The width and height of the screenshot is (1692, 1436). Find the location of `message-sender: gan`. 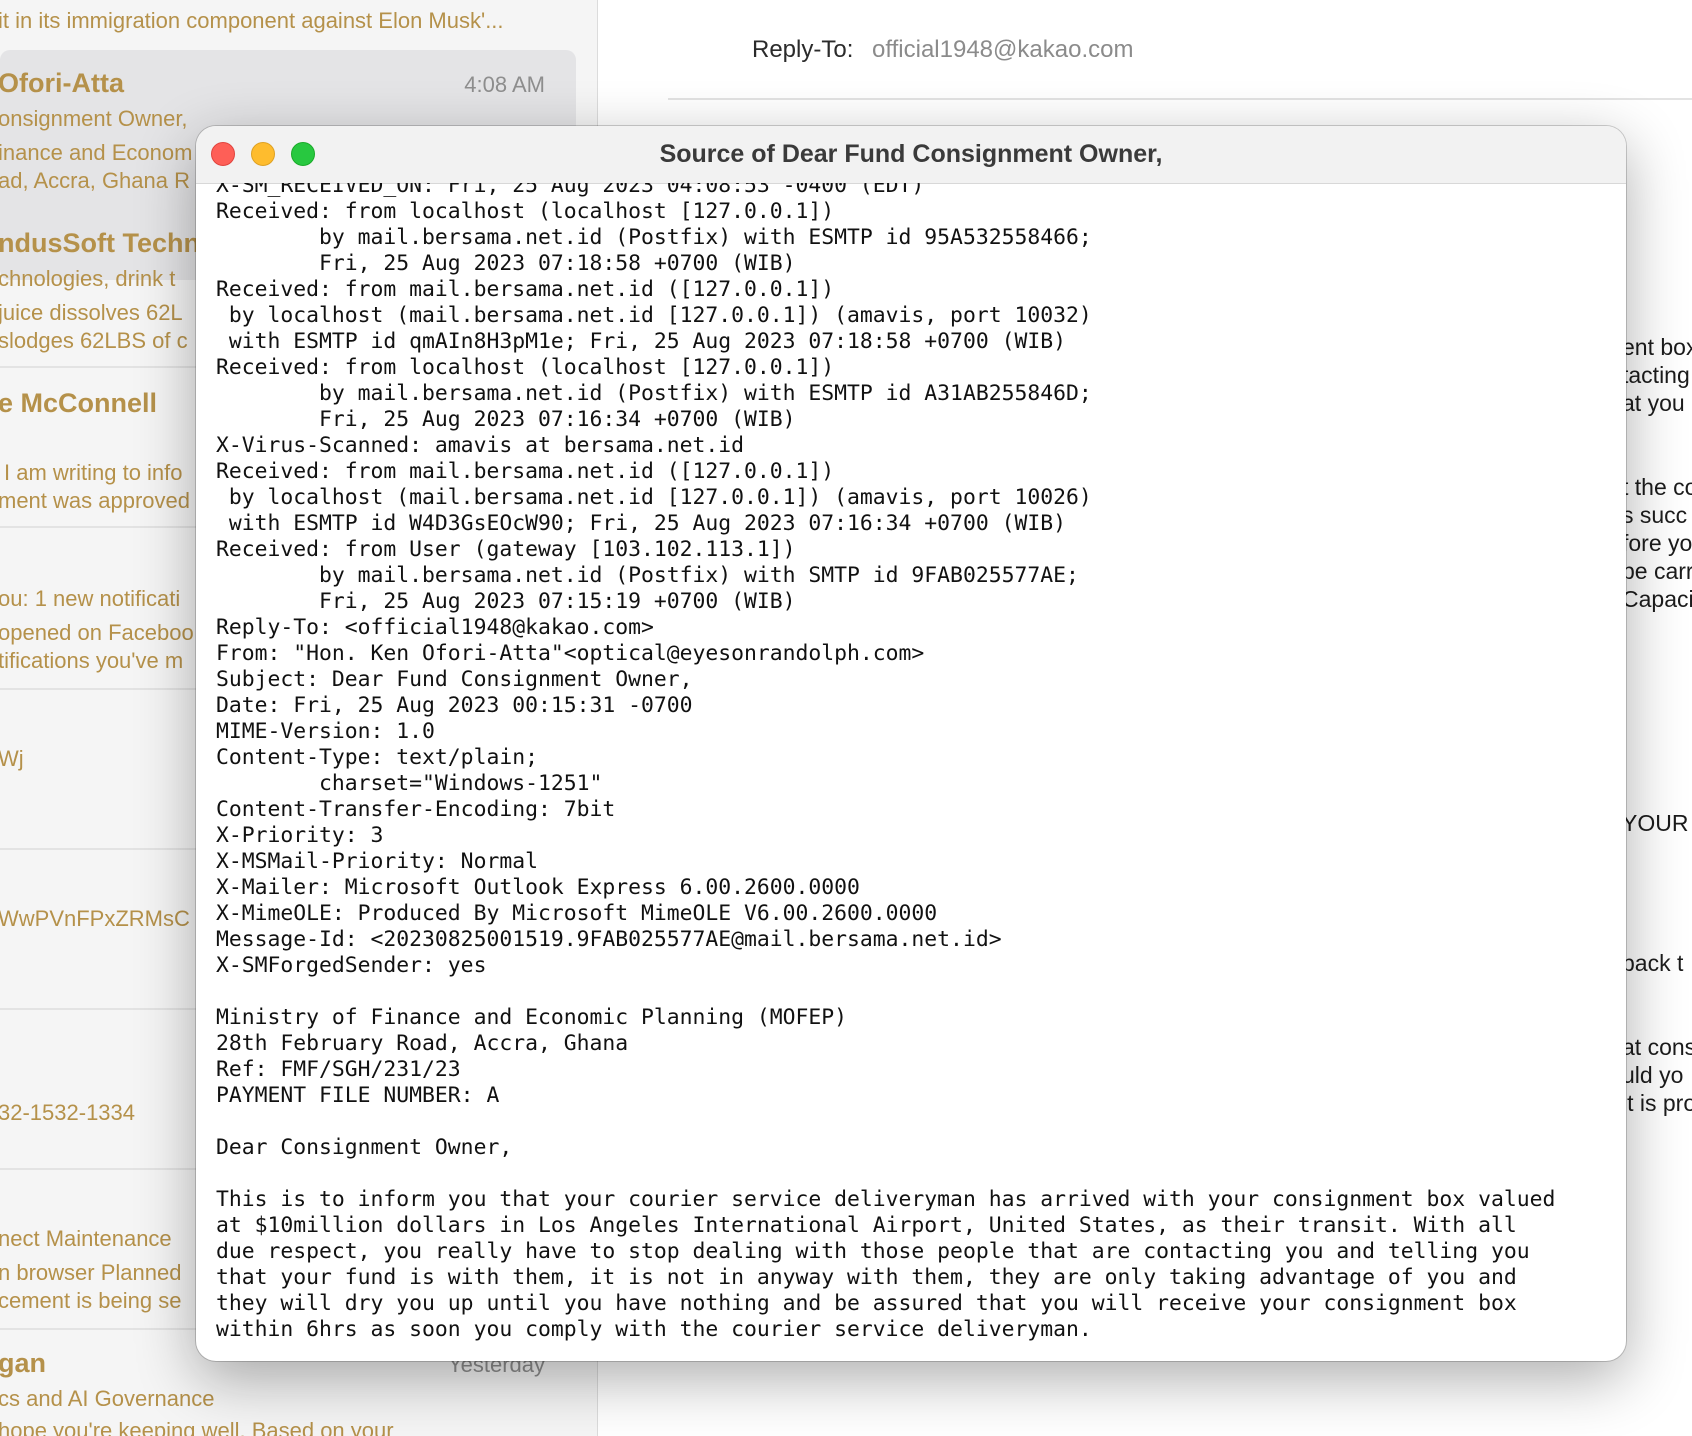

message-sender: gan is located at coordinates (23, 1363).